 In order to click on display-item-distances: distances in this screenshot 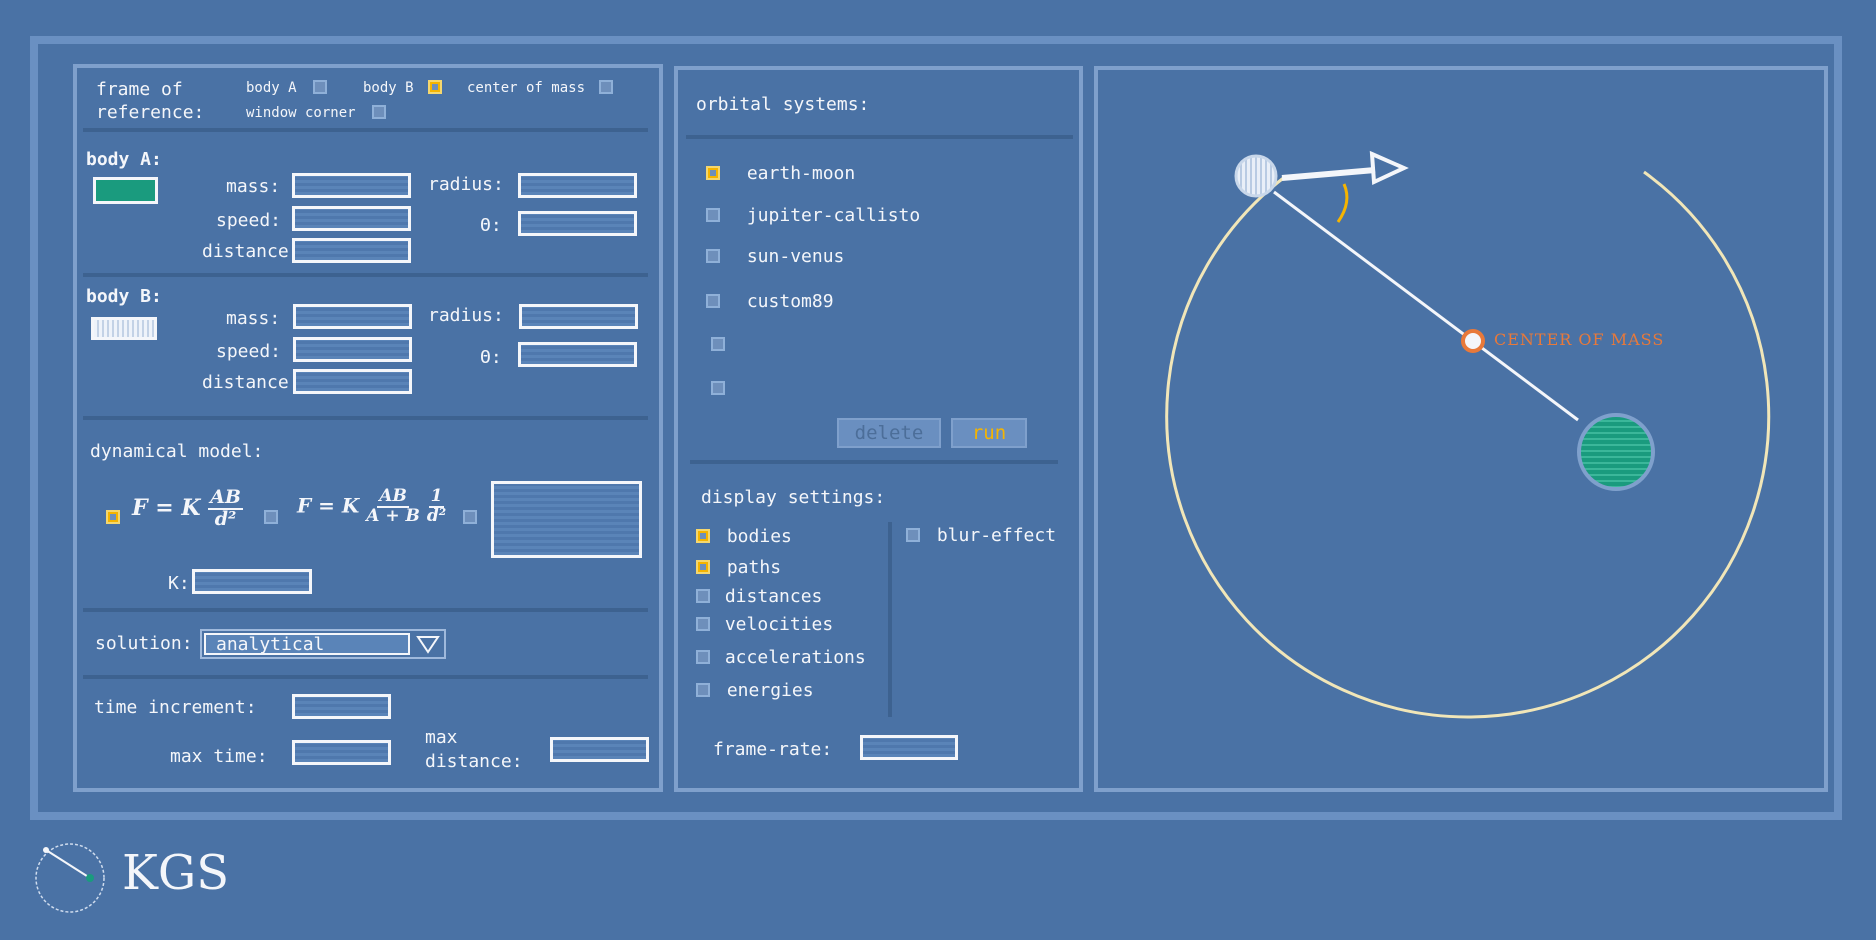, I will do `click(759, 596)`.